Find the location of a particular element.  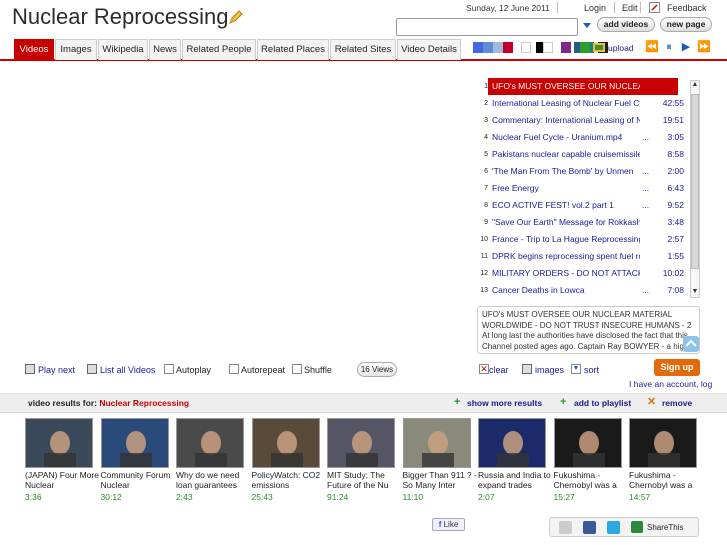

edit-link: Edit is located at coordinates (630, 8).